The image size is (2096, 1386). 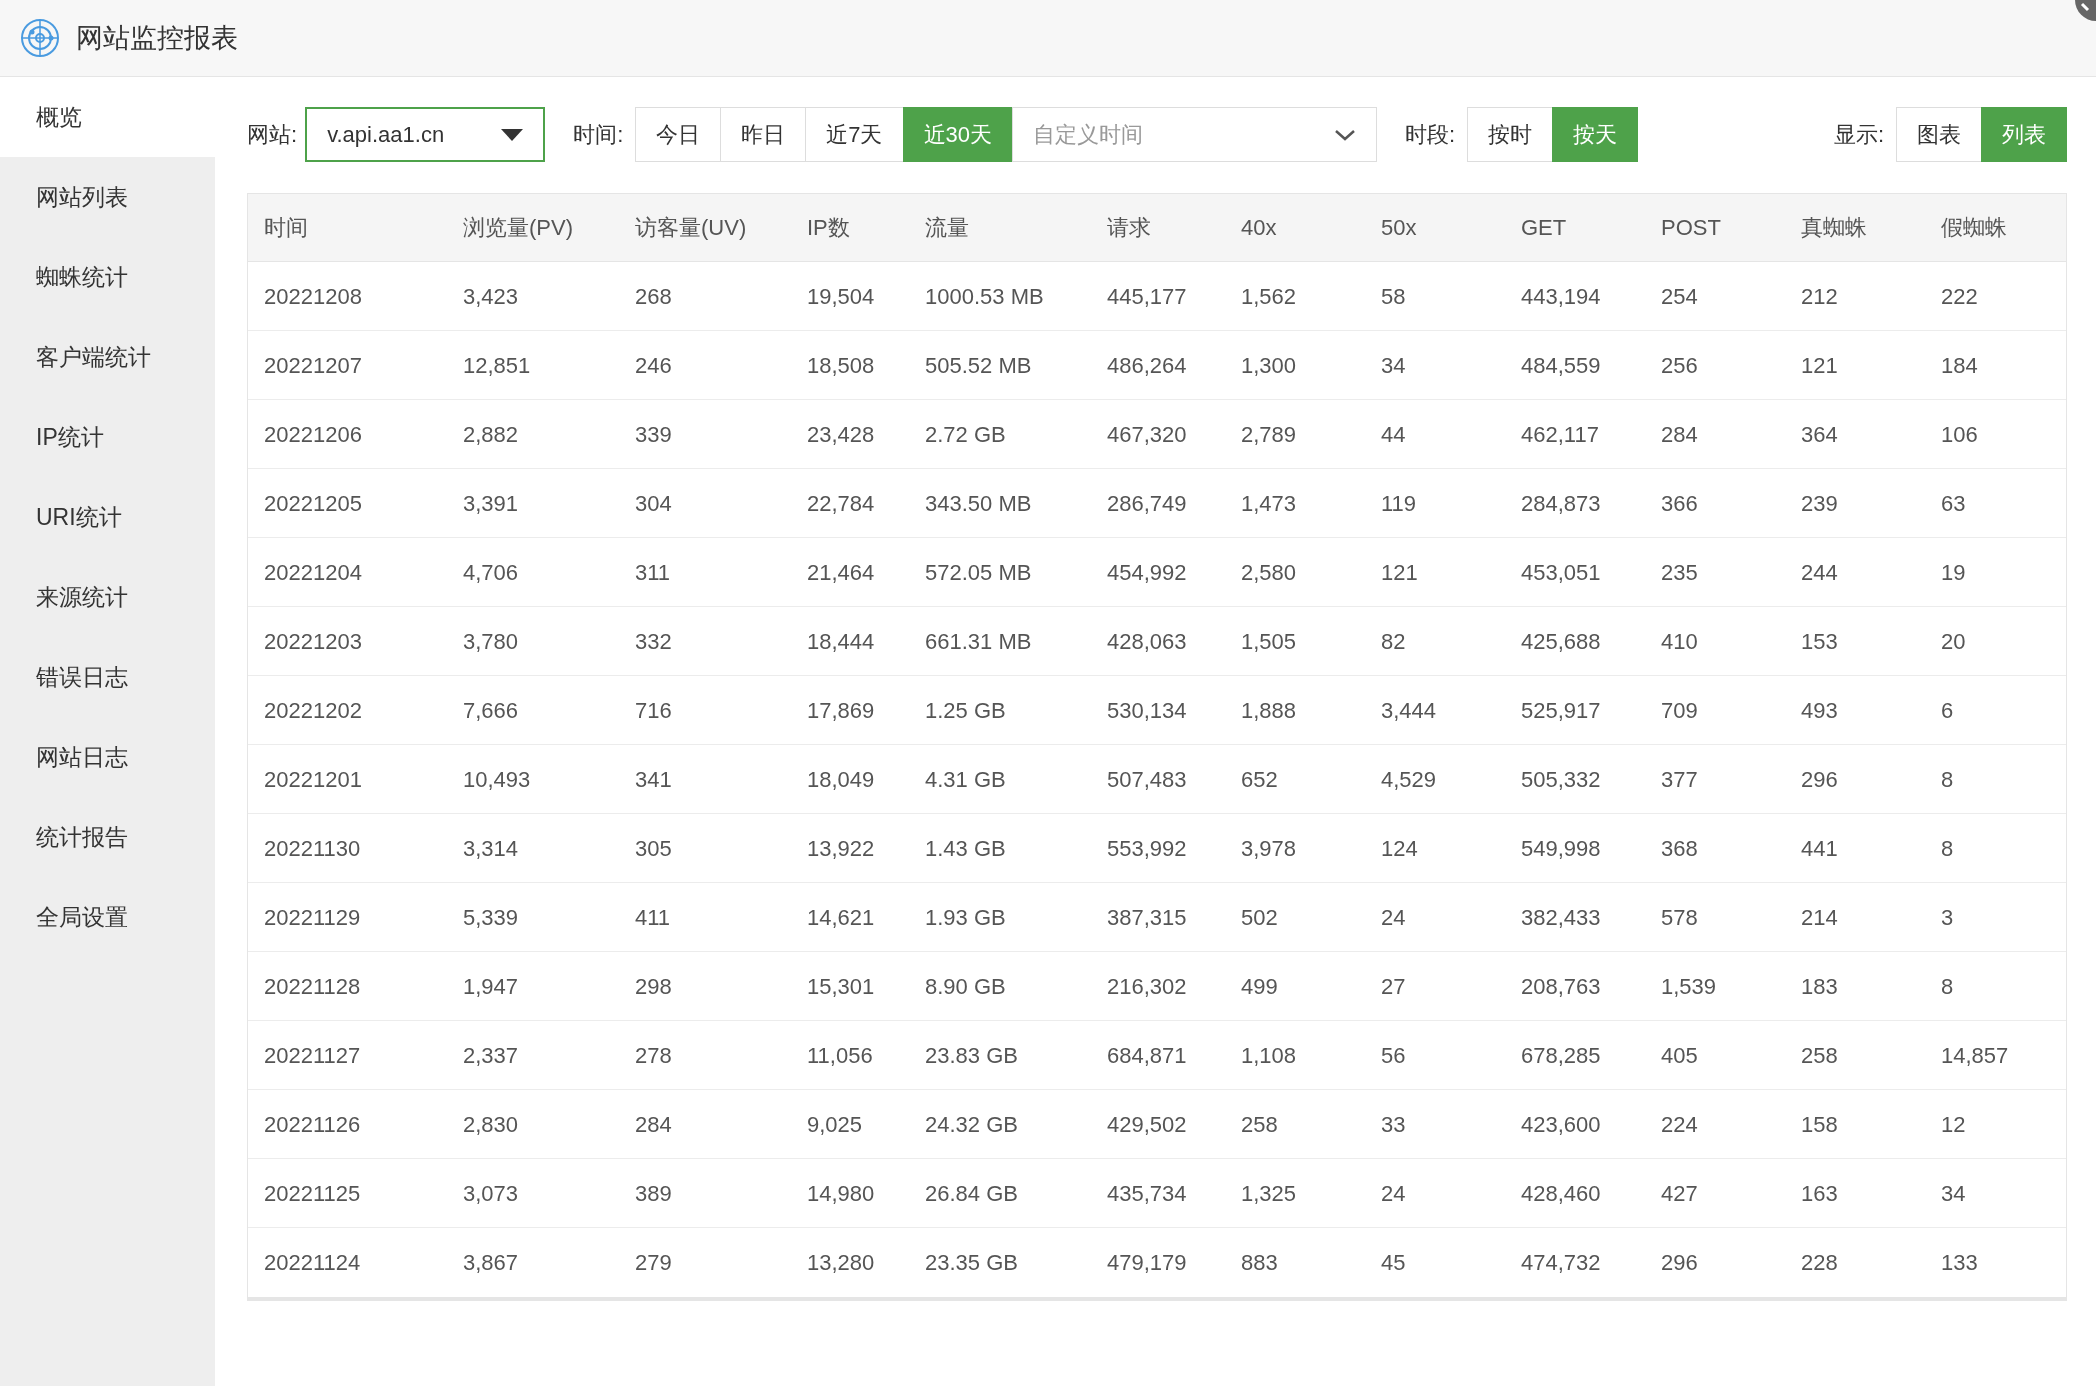 I want to click on table-cell-text: 298, so click(x=653, y=986).